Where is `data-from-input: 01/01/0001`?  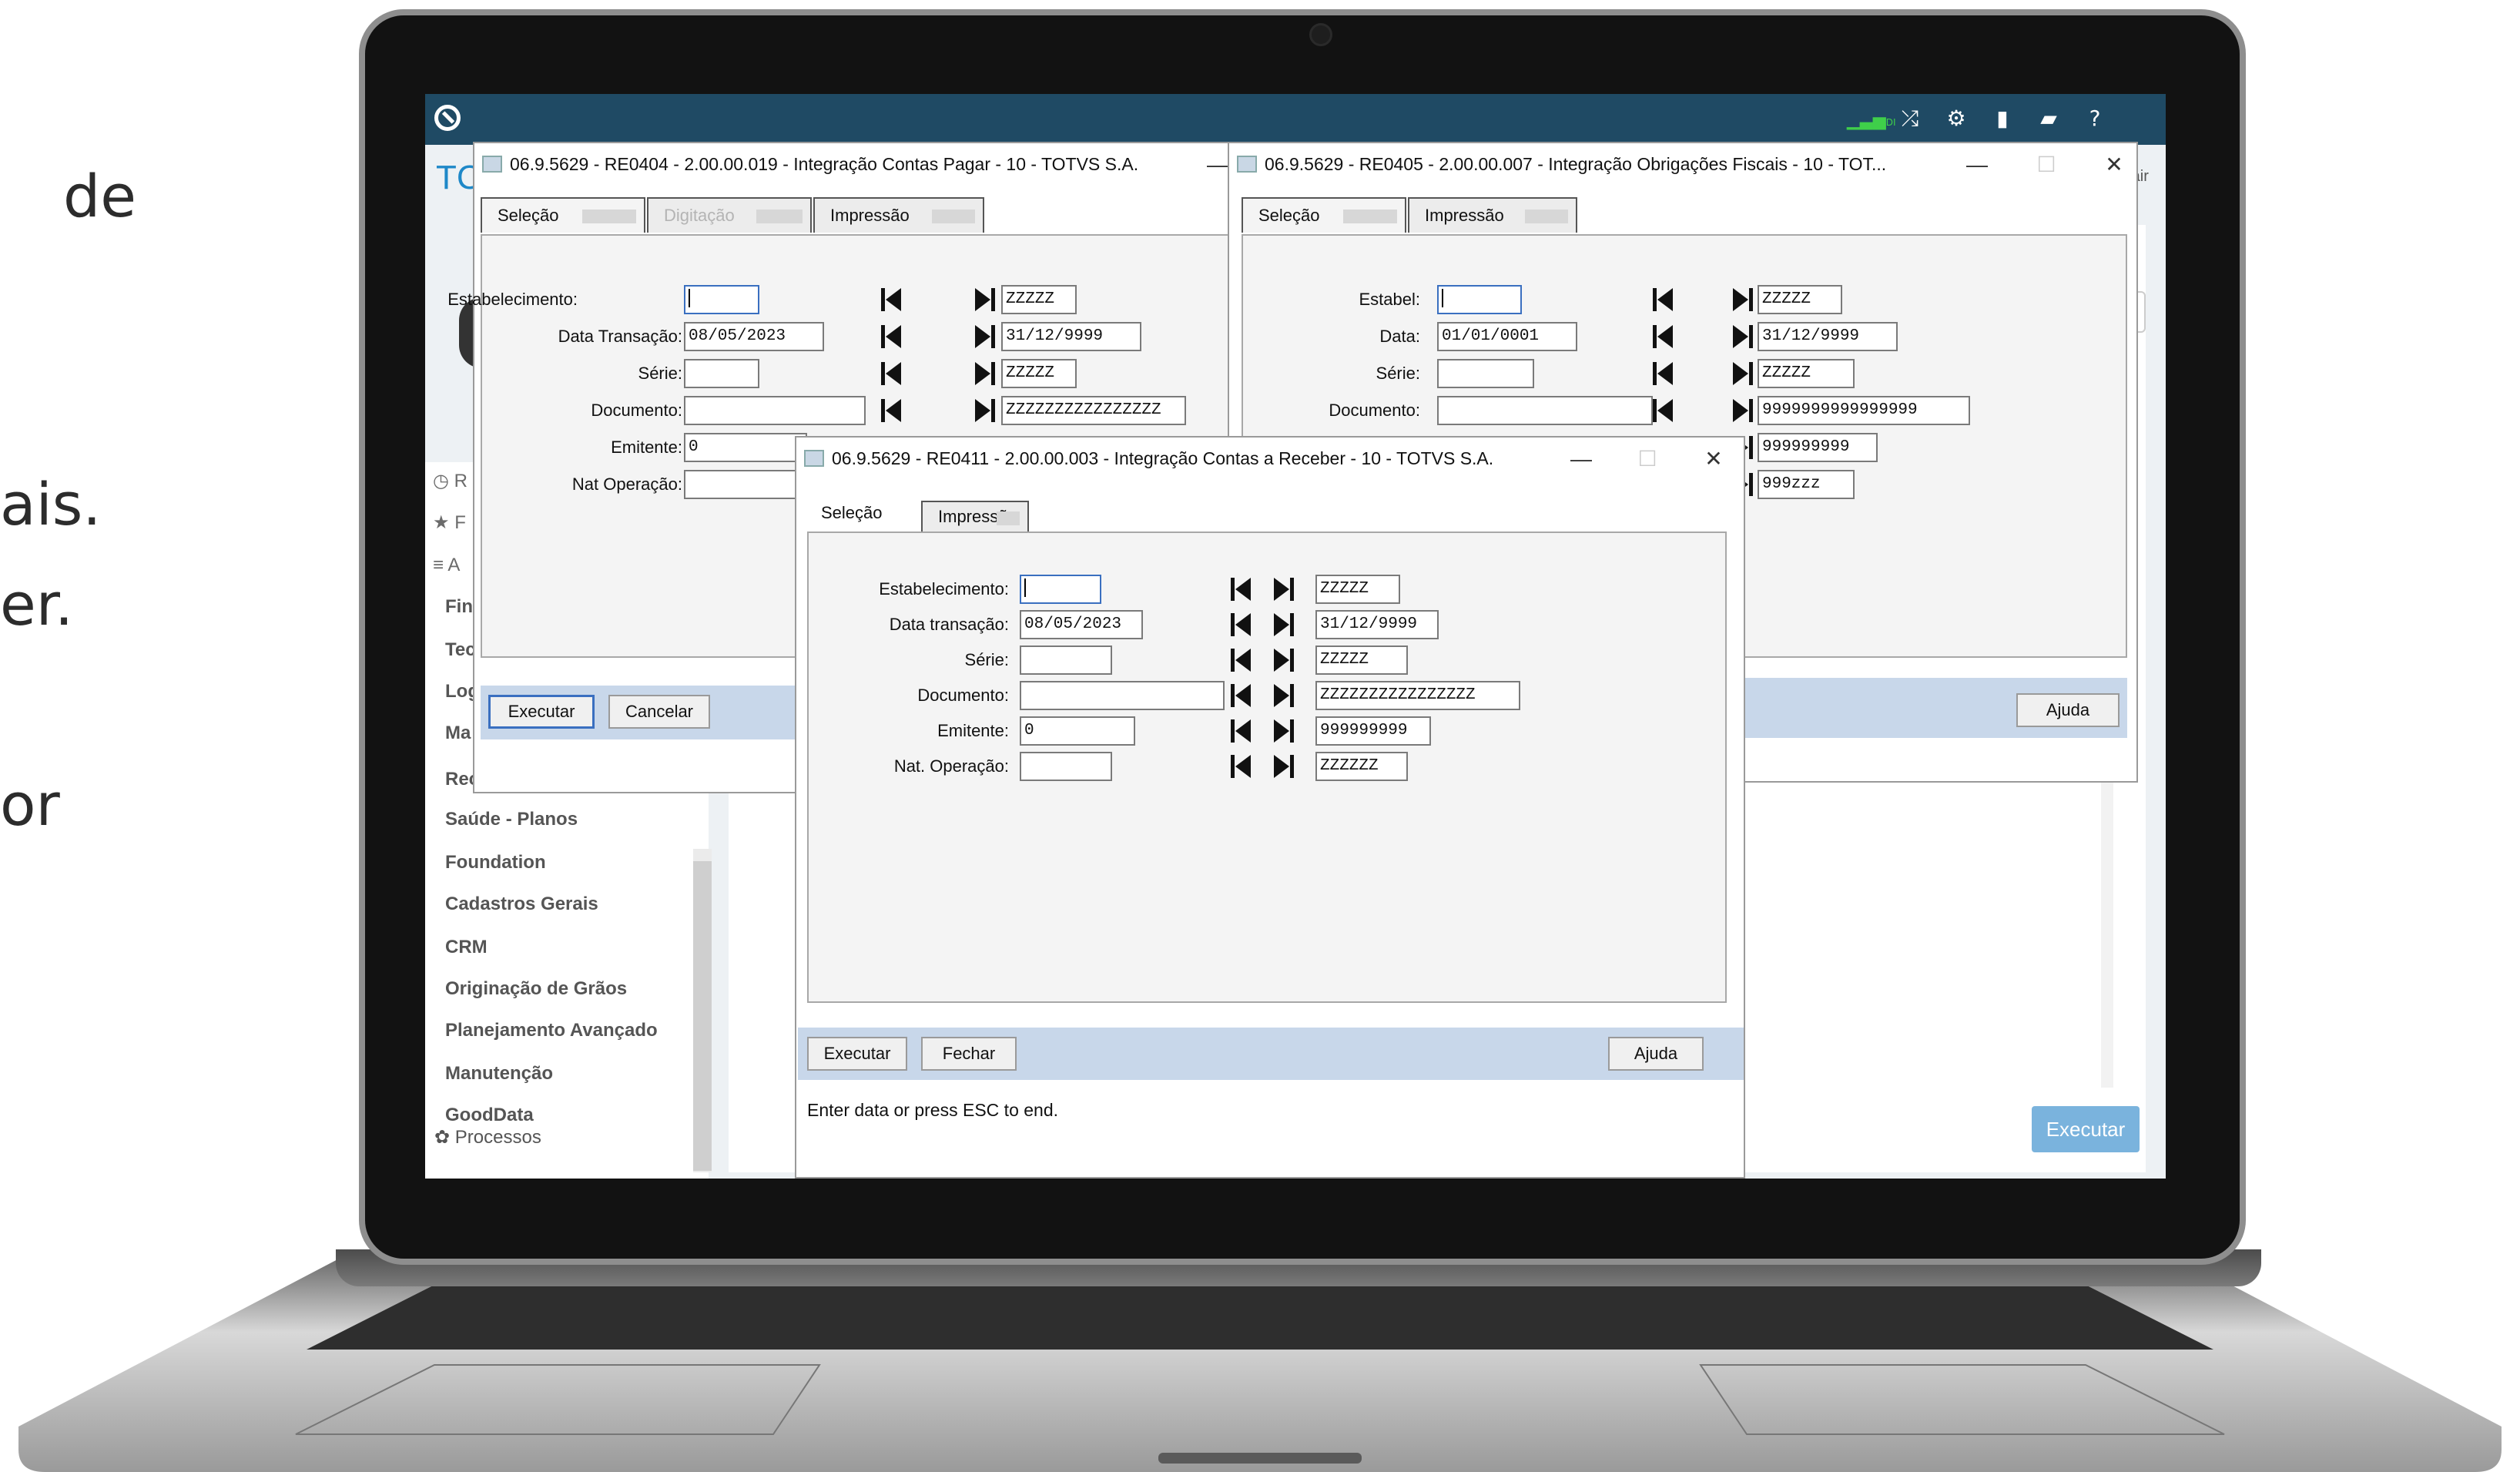
data-from-input: 01/01/0001 is located at coordinates (1507, 336).